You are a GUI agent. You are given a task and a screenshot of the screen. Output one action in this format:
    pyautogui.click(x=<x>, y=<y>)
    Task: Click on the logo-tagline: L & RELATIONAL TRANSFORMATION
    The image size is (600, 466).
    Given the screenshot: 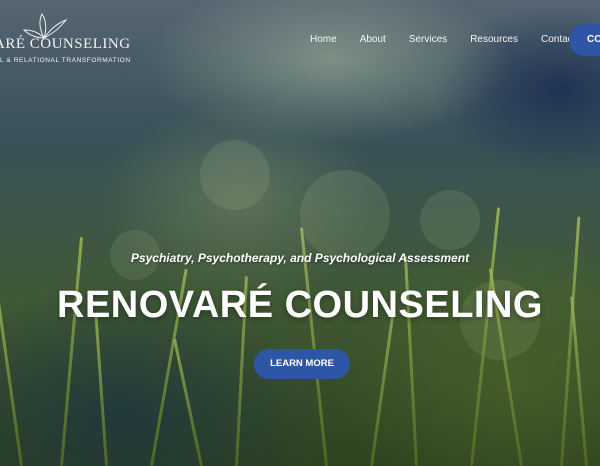 What is the action you would take?
    pyautogui.click(x=65, y=60)
    